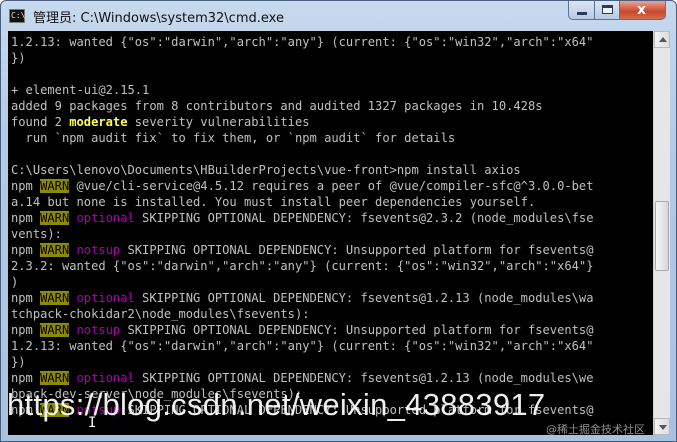 The height and width of the screenshot is (442, 677). Describe the element at coordinates (581, 10) in the screenshot. I see `minimize-button` at that location.